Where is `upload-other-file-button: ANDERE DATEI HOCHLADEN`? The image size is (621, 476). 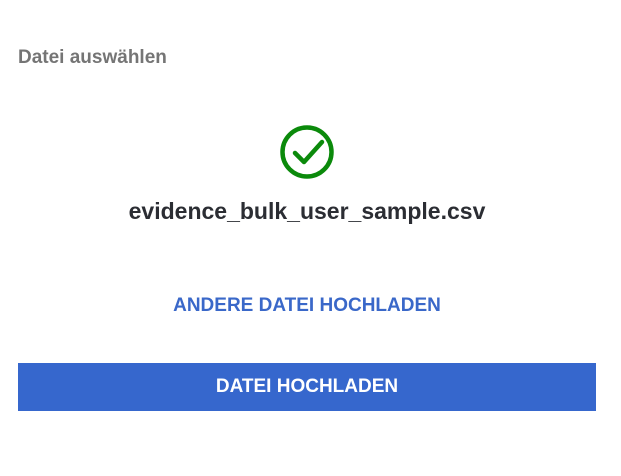
upload-other-file-button: ANDERE DATEI HOCHLADEN is located at coordinates (307, 306).